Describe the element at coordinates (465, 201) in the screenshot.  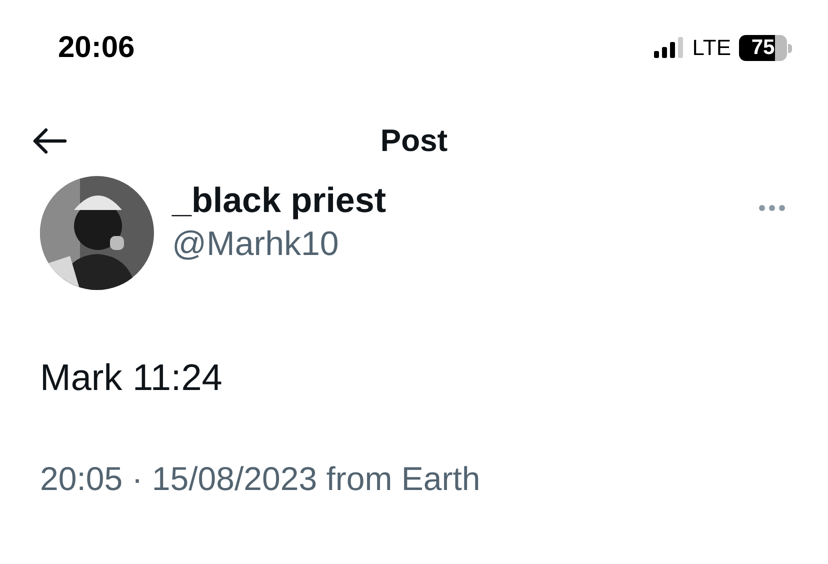
I see `author-name: _black priest` at that location.